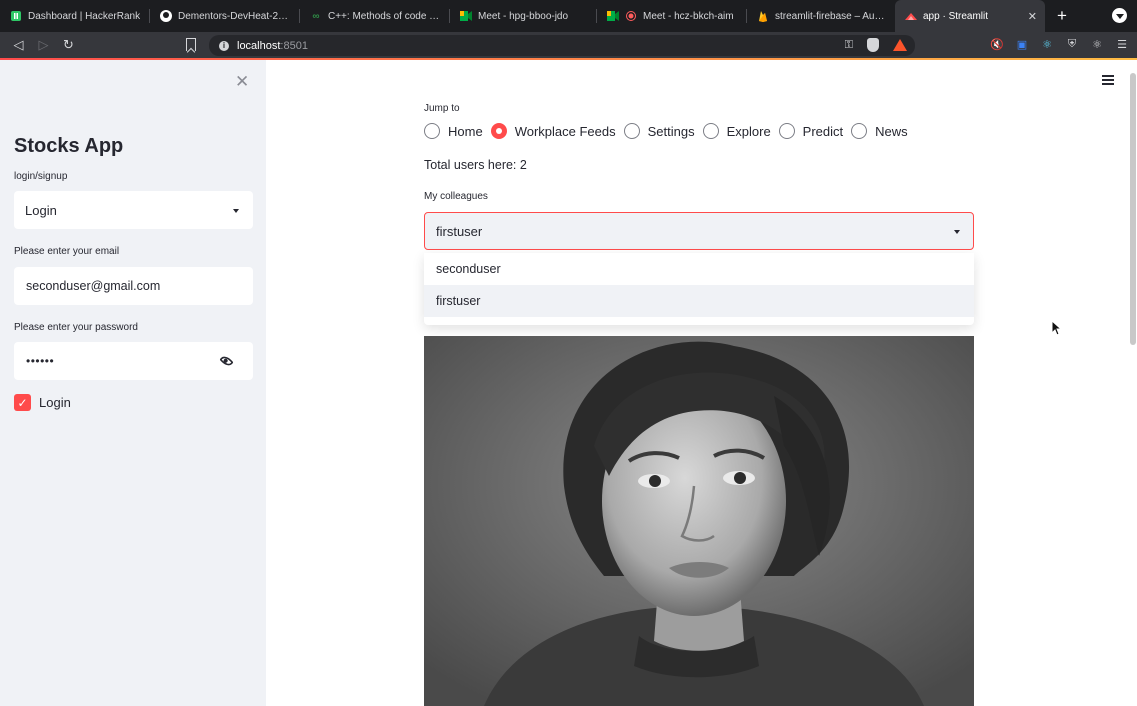 This screenshot has width=1137, height=706. I want to click on radio-workplace-feeds: Workplace Feeds, so click(553, 131).